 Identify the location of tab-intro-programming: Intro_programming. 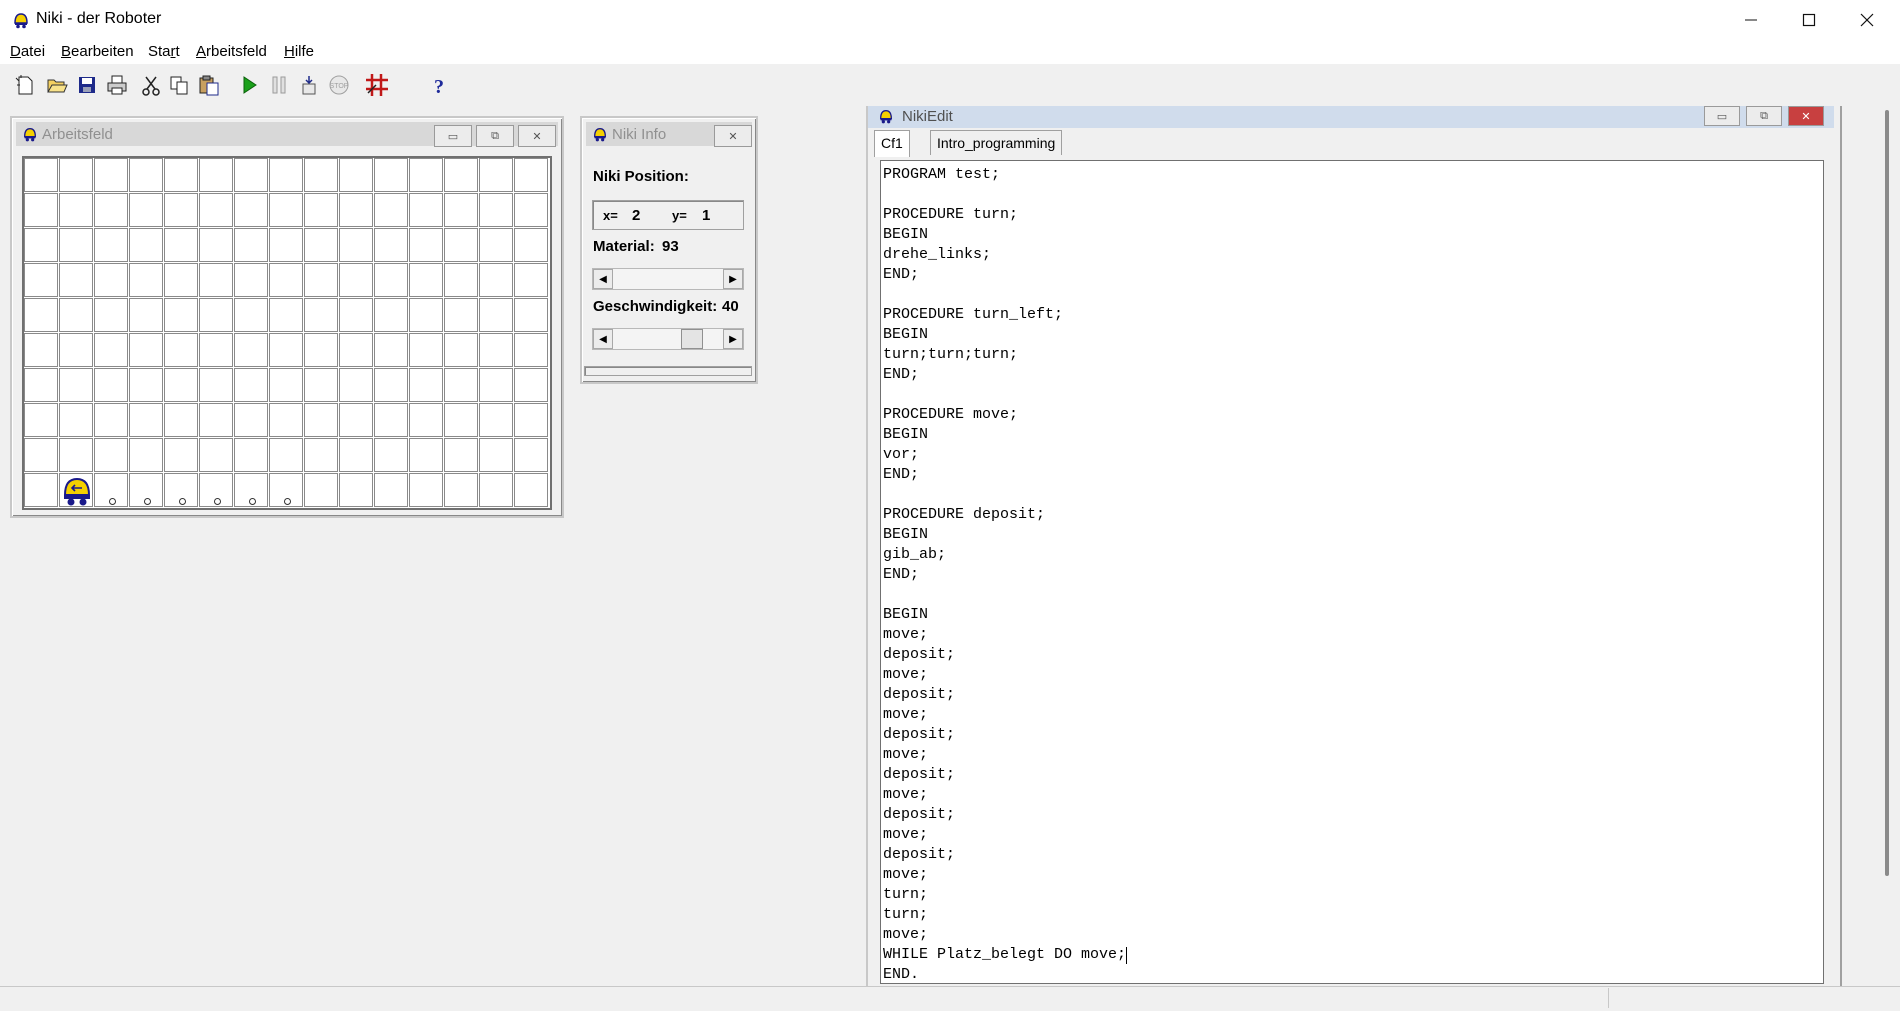
(996, 142).